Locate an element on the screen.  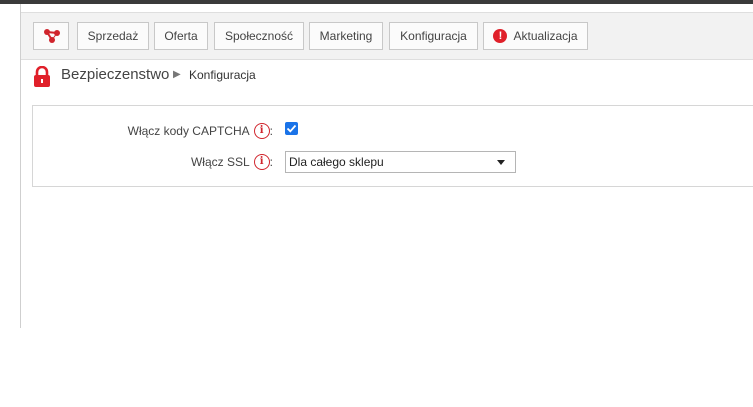
breadcrumb-root: Bezpieczenstwo is located at coordinates (115, 74).